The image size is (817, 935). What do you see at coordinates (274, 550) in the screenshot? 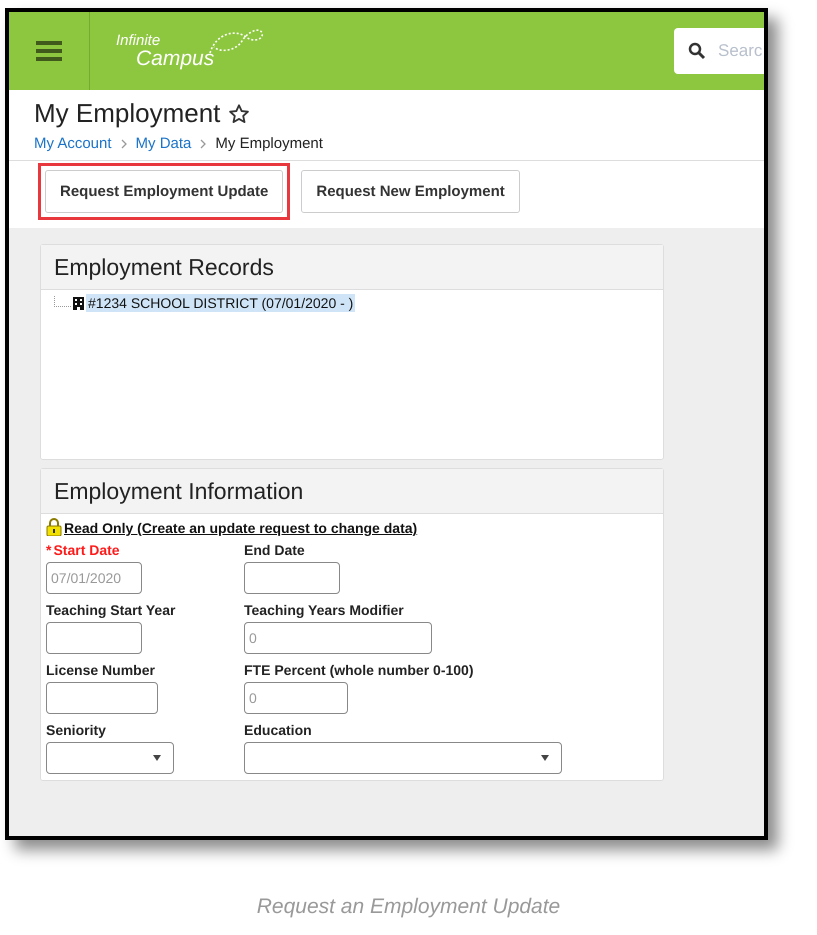
I see `field-label: End Date` at bounding box center [274, 550].